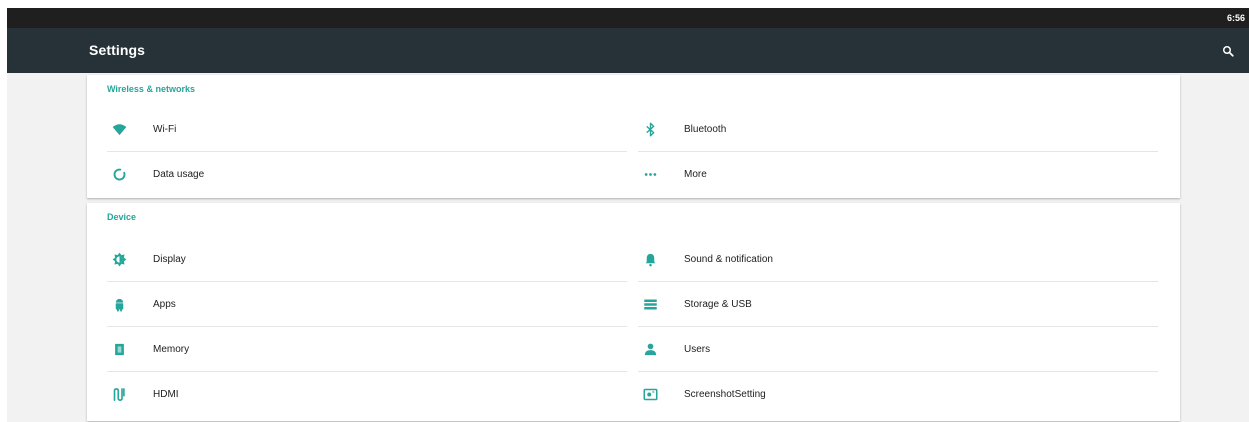 This screenshot has width=1249, height=422. What do you see at coordinates (650, 175) in the screenshot?
I see `more-icon` at bounding box center [650, 175].